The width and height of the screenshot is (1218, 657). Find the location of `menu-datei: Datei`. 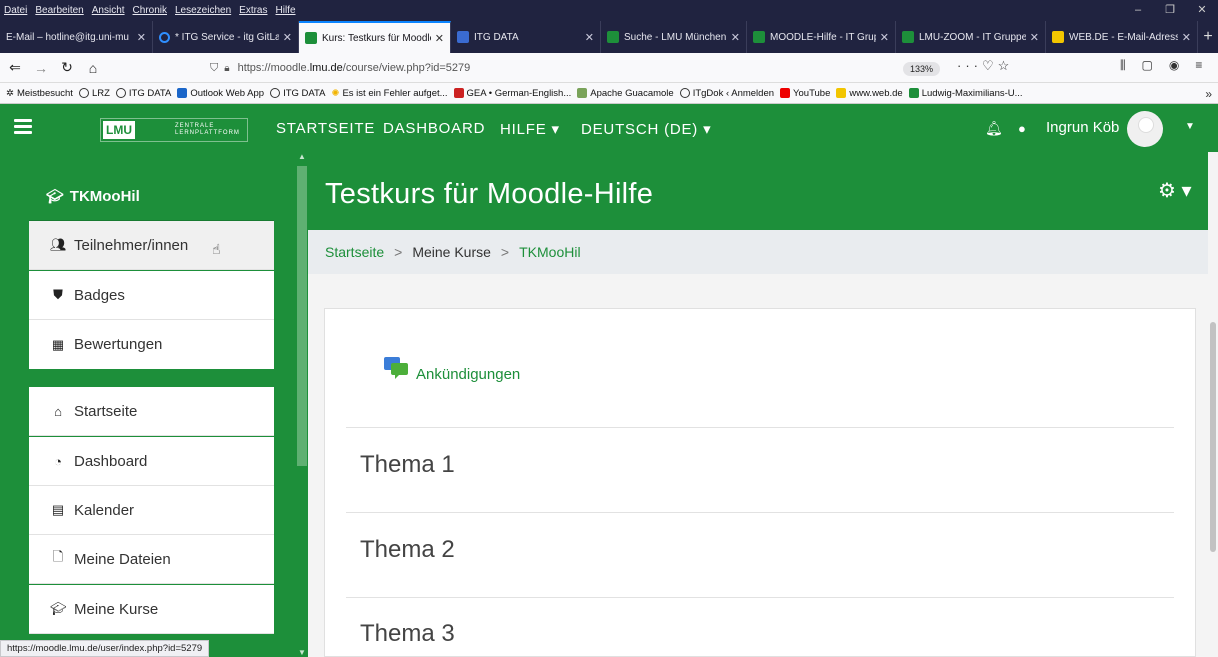

menu-datei: Datei is located at coordinates (15, 10).